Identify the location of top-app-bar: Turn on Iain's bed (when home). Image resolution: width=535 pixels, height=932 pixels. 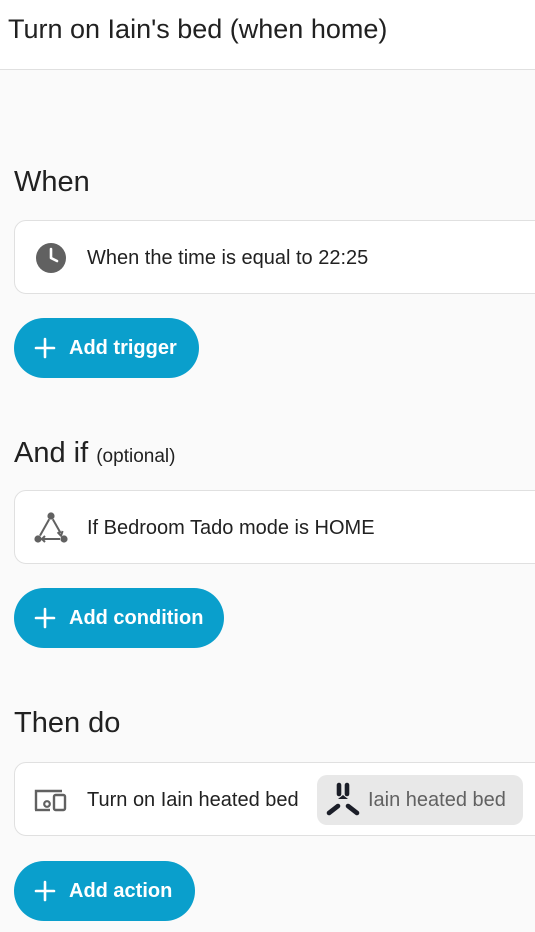
(267, 35).